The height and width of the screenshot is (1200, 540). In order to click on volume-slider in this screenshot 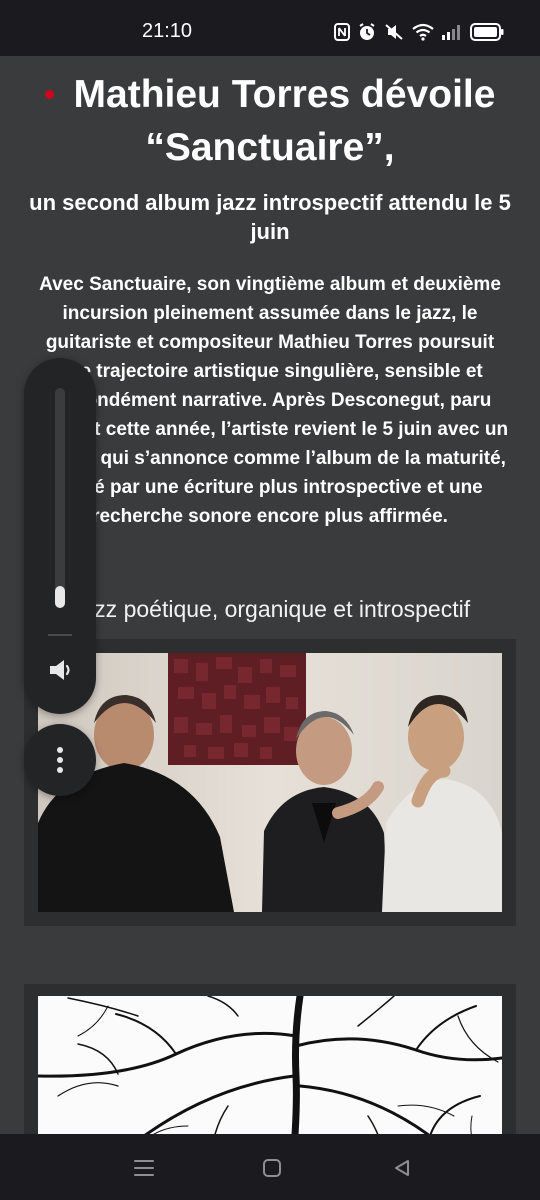, I will do `click(60, 498)`.